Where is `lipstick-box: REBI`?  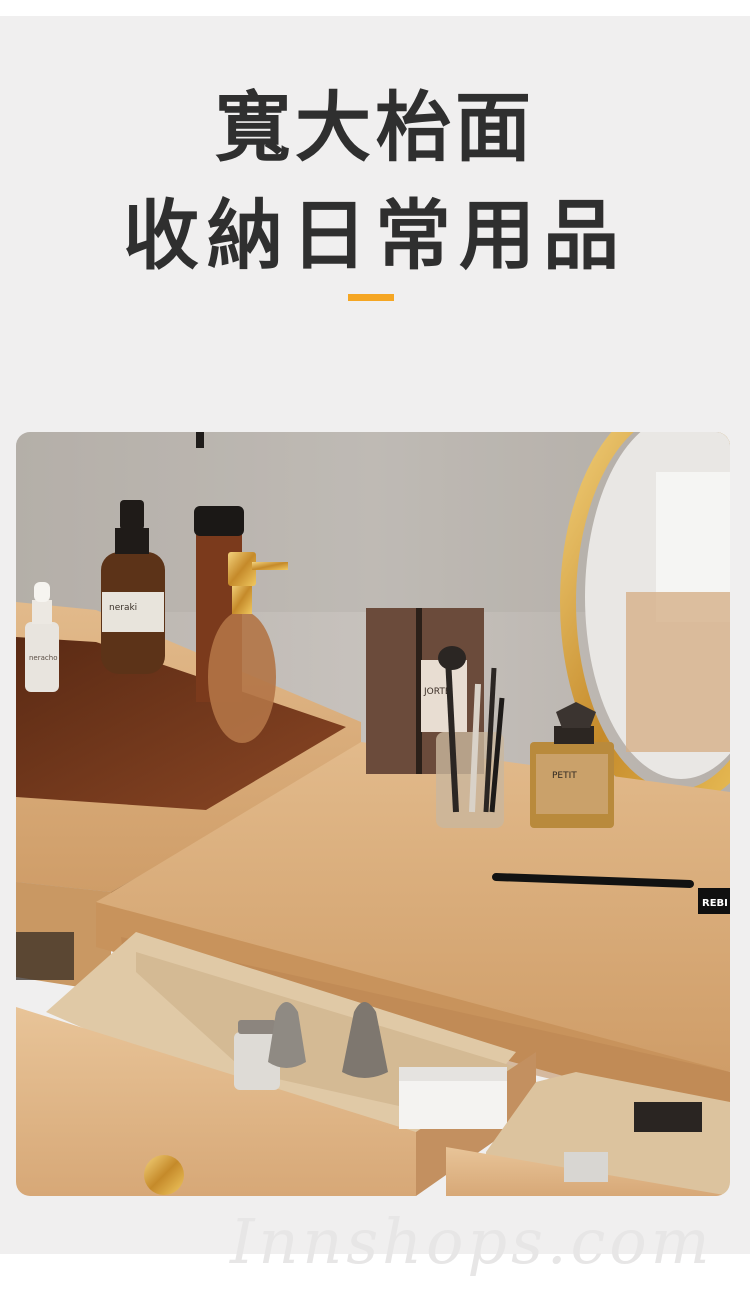 lipstick-box: REBI is located at coordinates (714, 901).